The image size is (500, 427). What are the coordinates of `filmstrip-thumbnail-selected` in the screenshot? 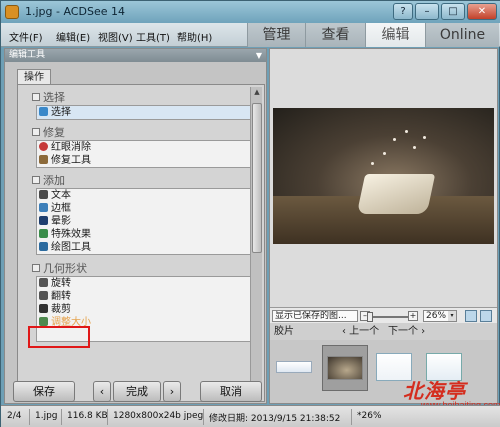 It's located at (345, 368).